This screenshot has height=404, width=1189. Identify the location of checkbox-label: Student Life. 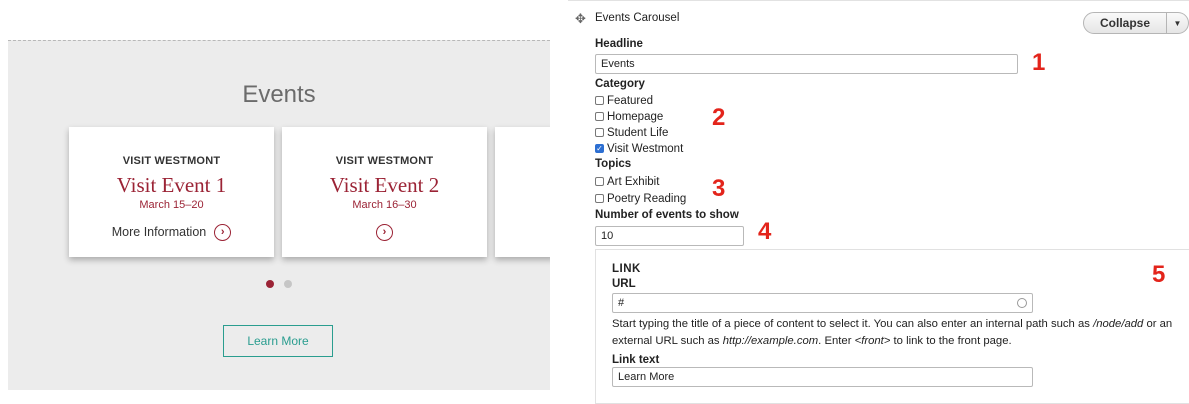
(638, 132).